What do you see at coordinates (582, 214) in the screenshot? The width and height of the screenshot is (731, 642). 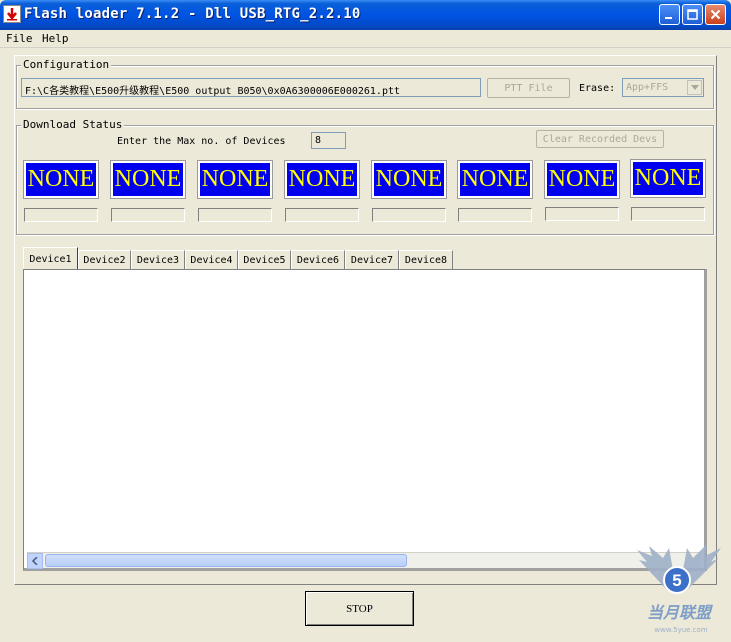 I see `device7-progress` at bounding box center [582, 214].